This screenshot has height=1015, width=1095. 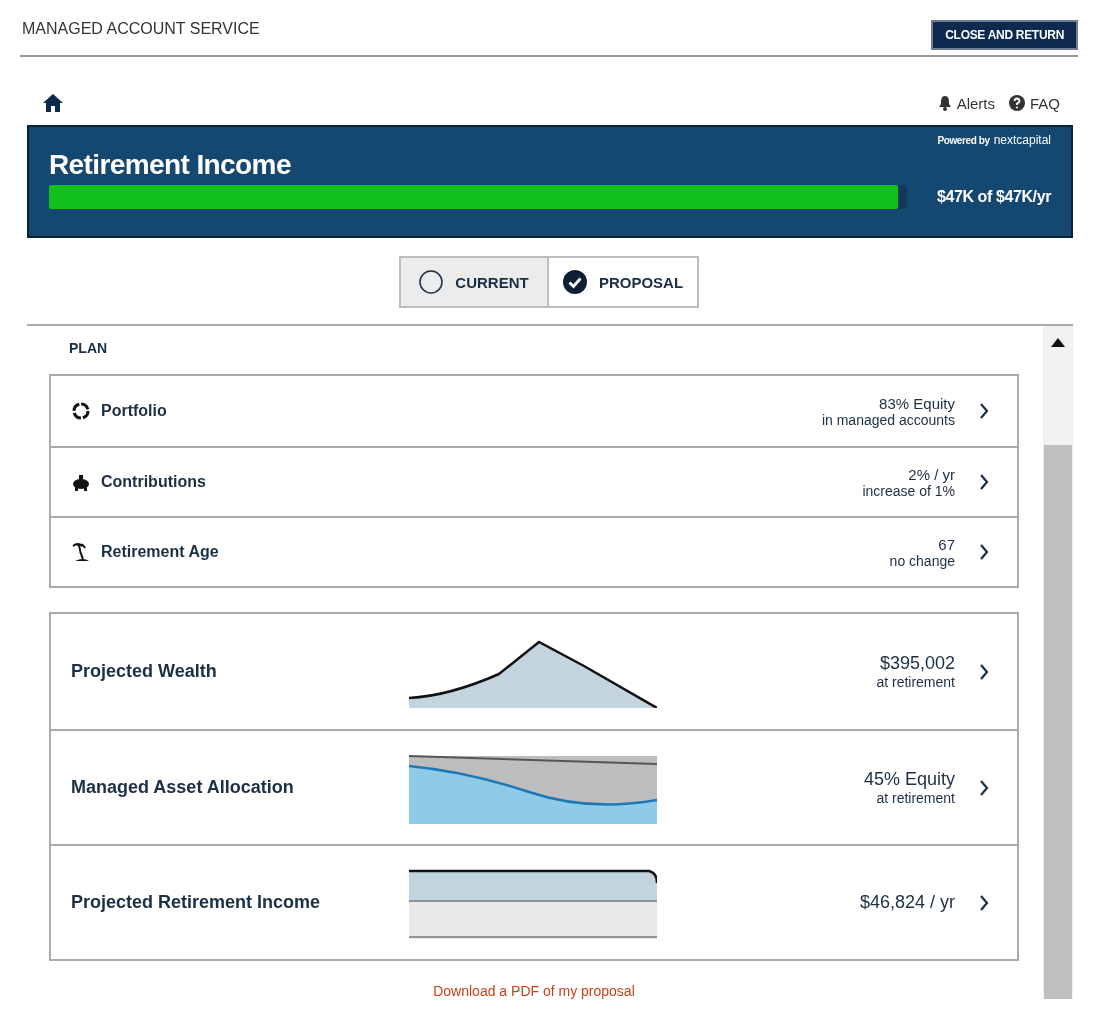 I want to click on home-icon, so click(x=53, y=103).